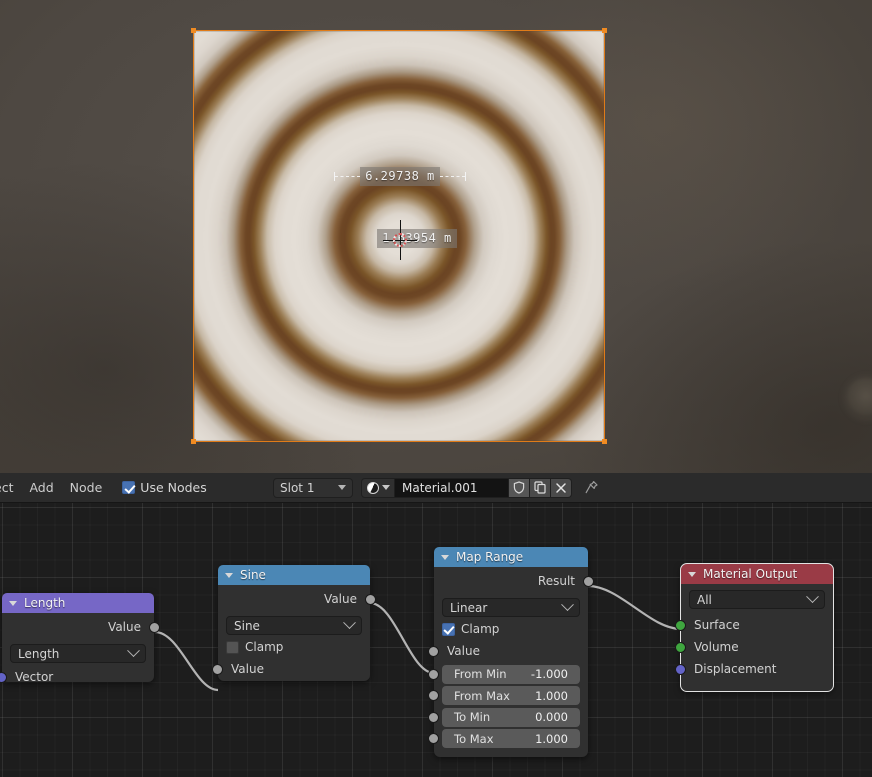 The width and height of the screenshot is (872, 777). I want to click on node-length: Length Value Length Vector, so click(80, 638).